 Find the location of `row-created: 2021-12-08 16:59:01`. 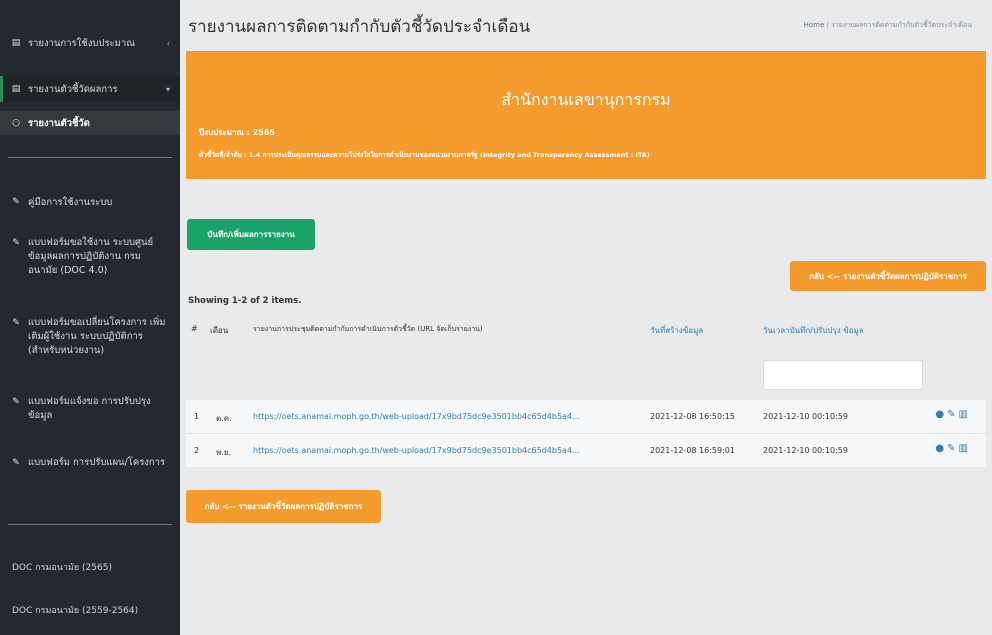

row-created: 2021-12-08 16:59:01 is located at coordinates (692, 450).